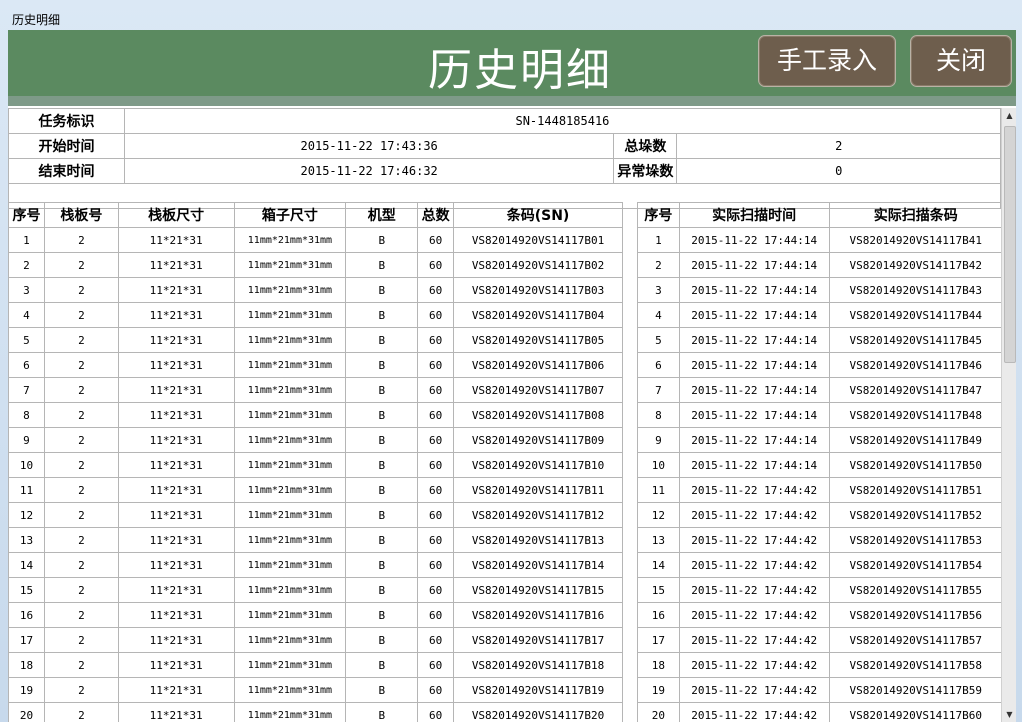 The height and width of the screenshot is (722, 1022). I want to click on scan-column-header: 实际扫描条码, so click(916, 215).